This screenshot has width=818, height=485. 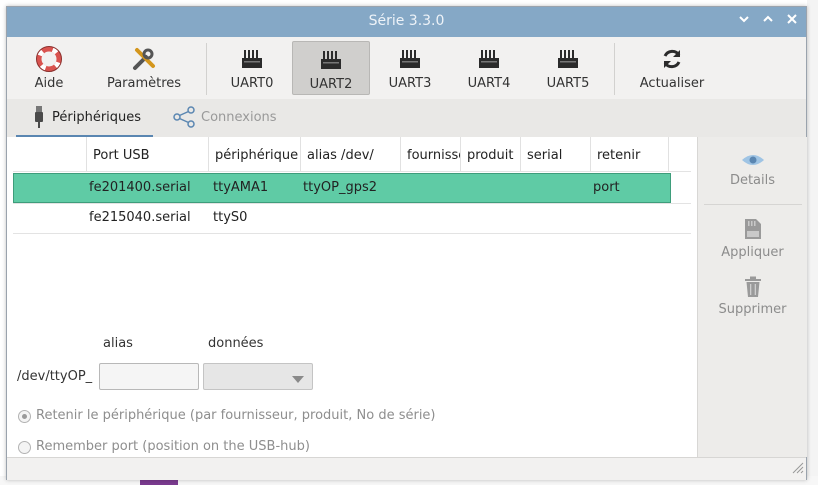 What do you see at coordinates (410, 83) in the screenshot?
I see `uart3-label: UART3` at bounding box center [410, 83].